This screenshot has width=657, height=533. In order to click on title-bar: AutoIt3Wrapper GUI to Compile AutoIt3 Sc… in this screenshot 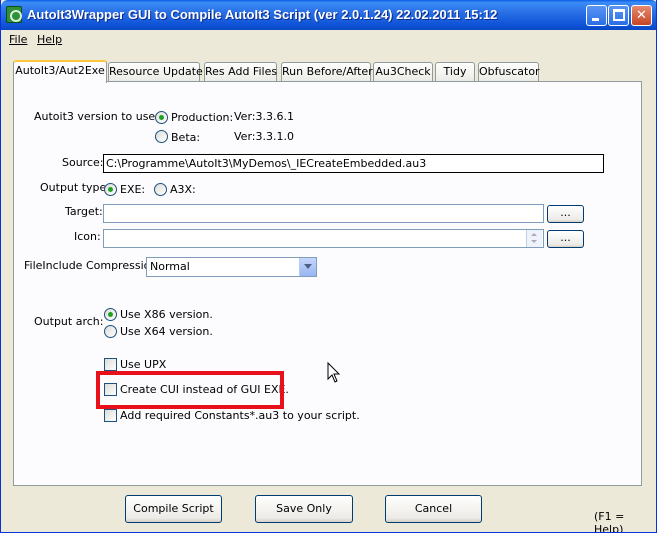, I will do `click(328, 15)`.